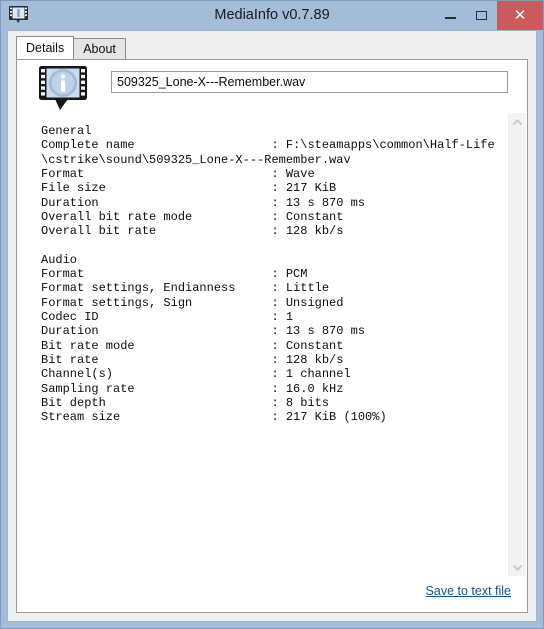 The height and width of the screenshot is (629, 544). What do you see at coordinates (45, 47) in the screenshot?
I see `tab-details: Details` at bounding box center [45, 47].